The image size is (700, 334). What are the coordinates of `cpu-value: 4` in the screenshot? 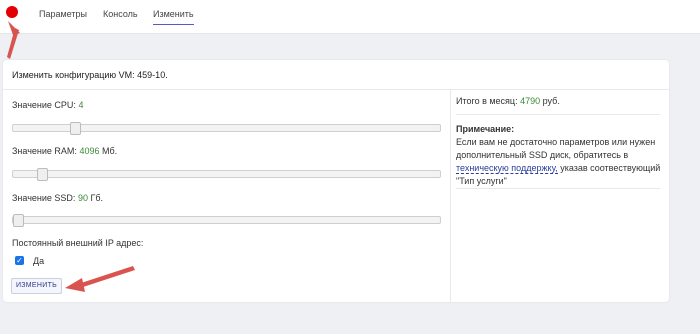 It's located at (81, 105).